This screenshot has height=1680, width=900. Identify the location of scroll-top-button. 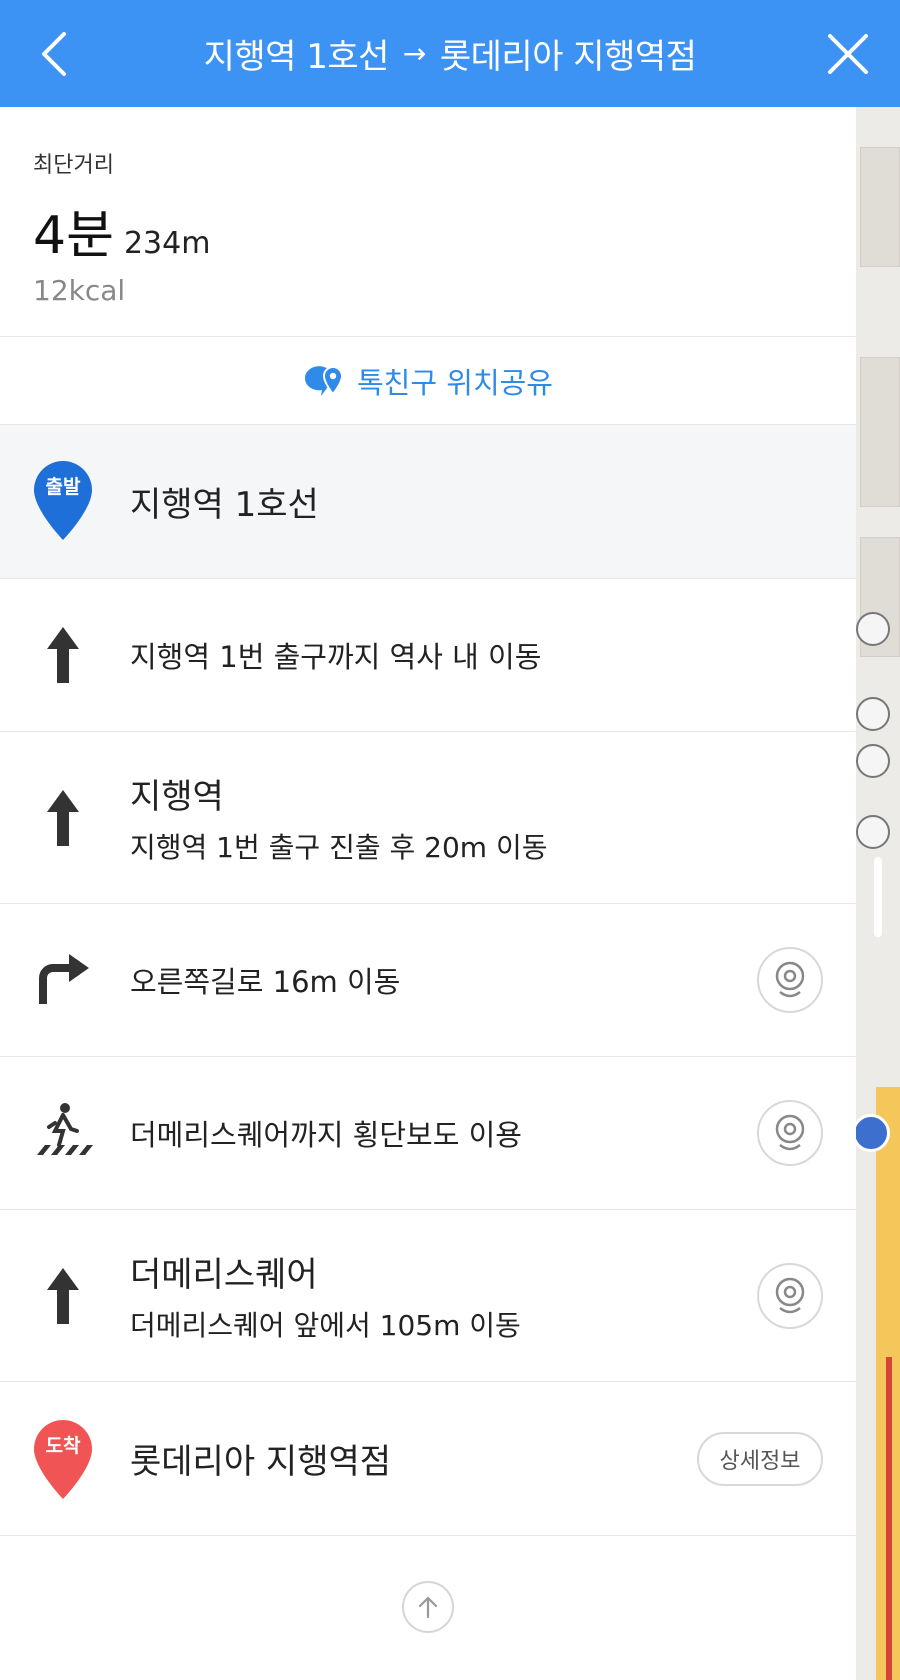
(428, 1607).